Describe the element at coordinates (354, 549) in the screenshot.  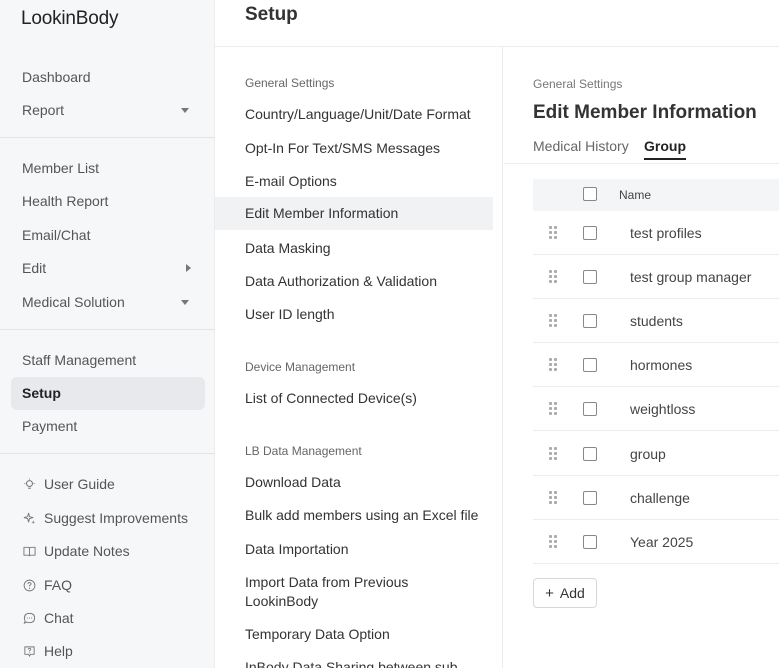
I see `settings-item-data-importation: Data Importation` at that location.